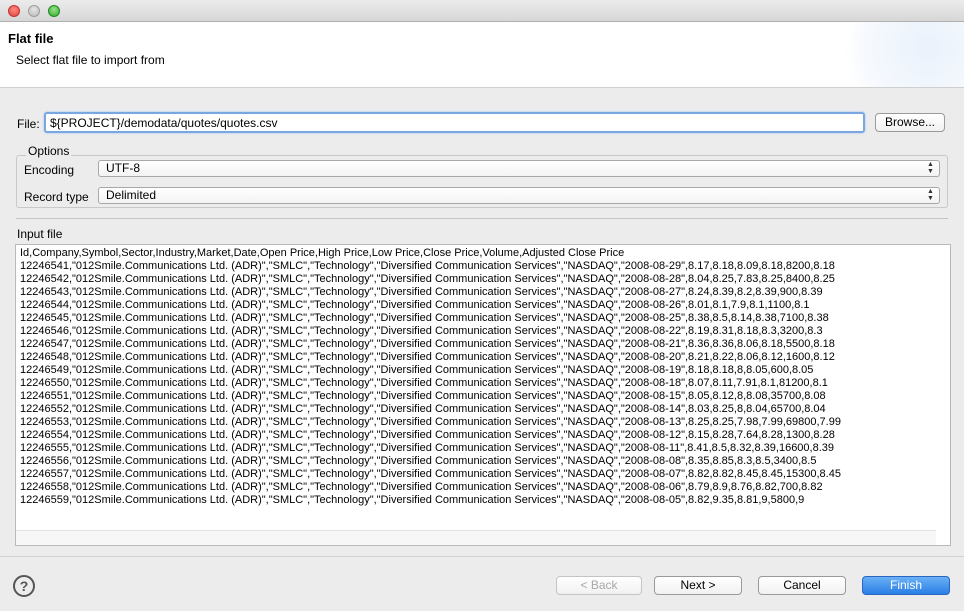  What do you see at coordinates (123, 168) in the screenshot?
I see `encoding-value: UTF-8` at bounding box center [123, 168].